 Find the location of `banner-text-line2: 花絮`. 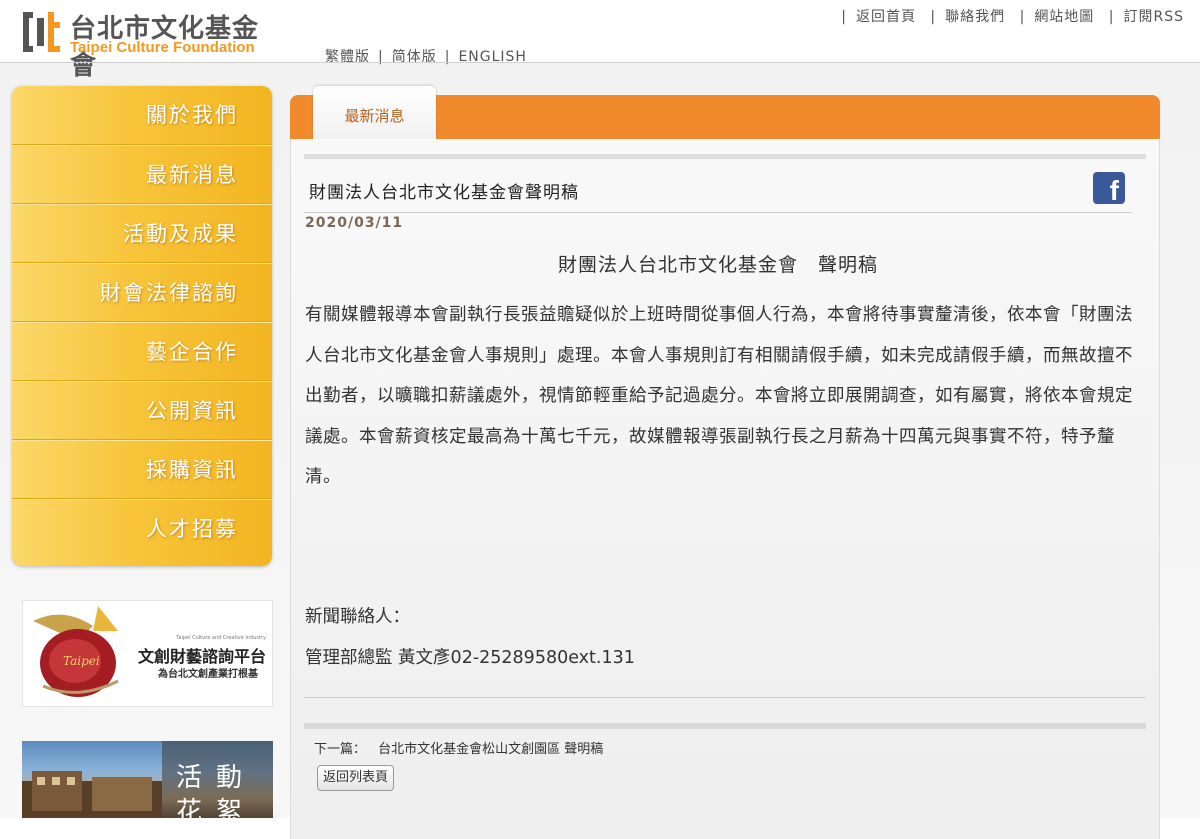

banner-text-line2: 花絮 is located at coordinates (216, 807).